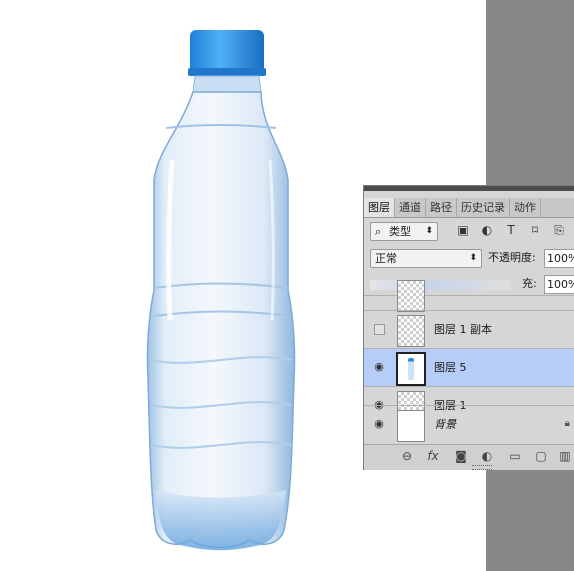  I want to click on blend-mode-select: 正常 ⬍, so click(426, 258).